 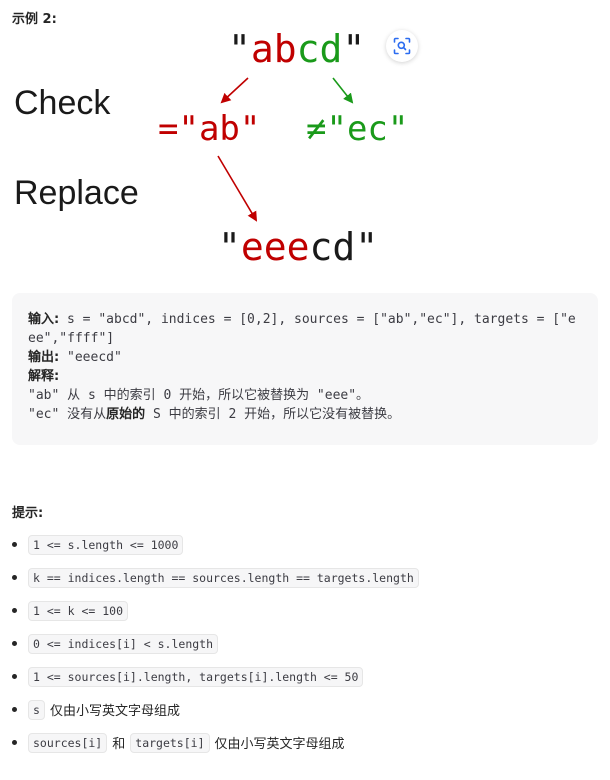 What do you see at coordinates (44, 319) in the screenshot?
I see `input-label: 输入:` at bounding box center [44, 319].